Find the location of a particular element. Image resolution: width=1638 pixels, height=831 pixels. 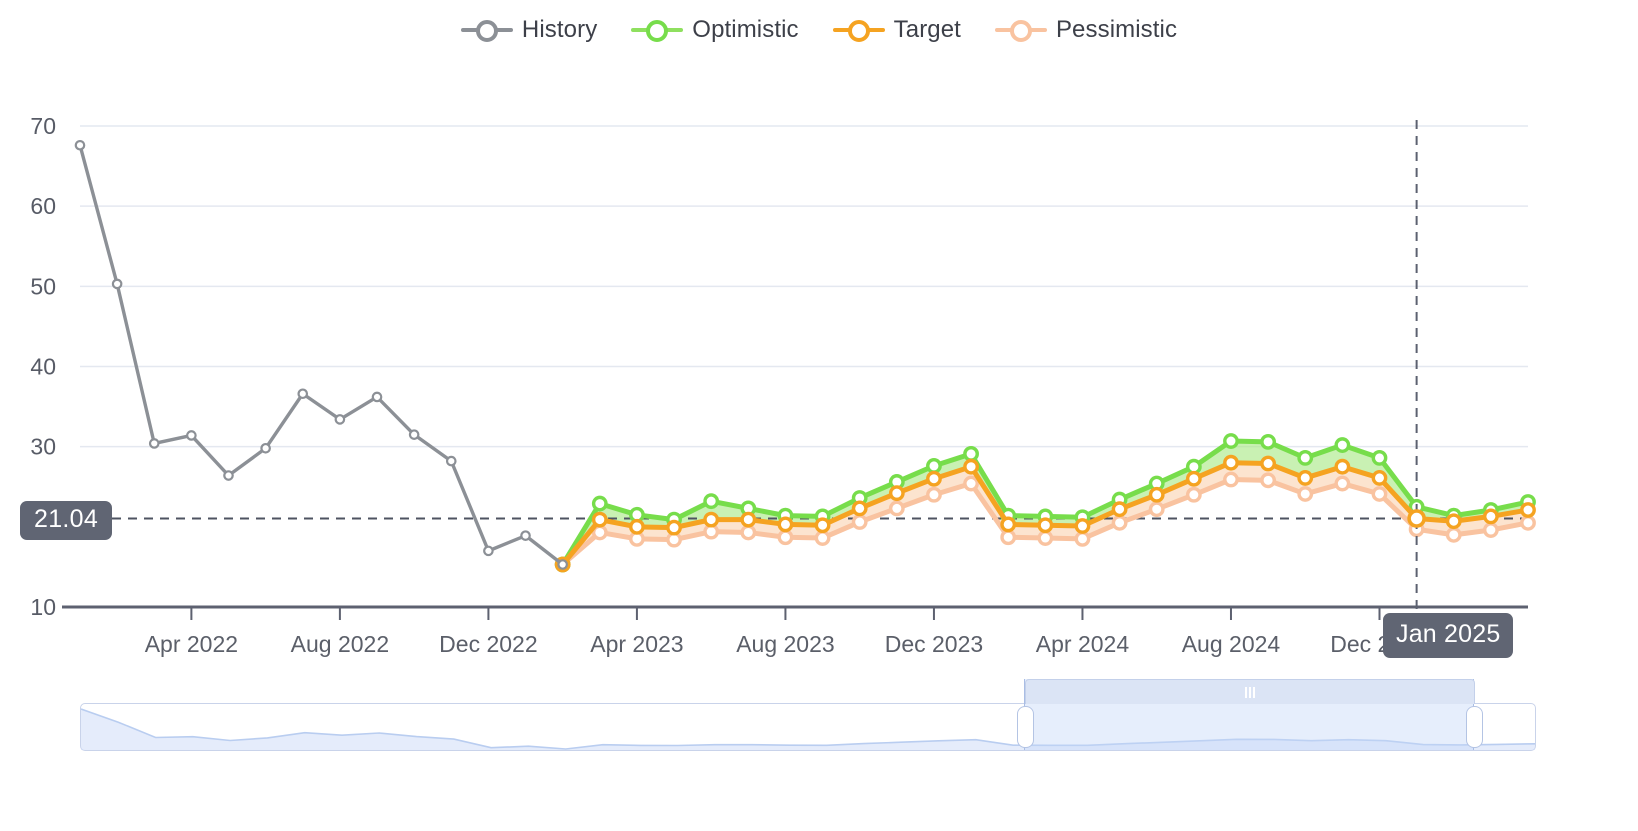

value-badge: 21.04 is located at coordinates (66, 520).